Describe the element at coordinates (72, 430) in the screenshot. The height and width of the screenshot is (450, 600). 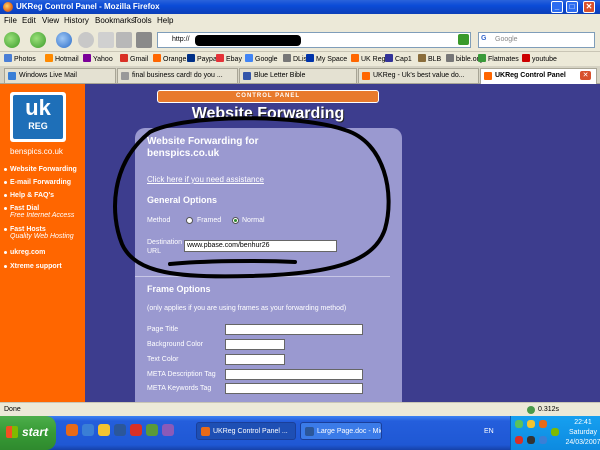
I see `quicklaunch-firefox-icon` at that location.